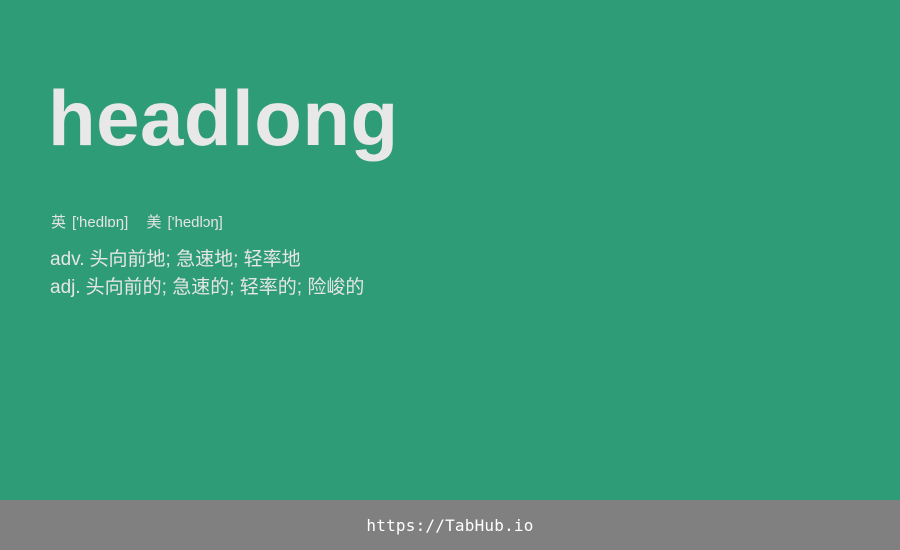 This screenshot has height=550, width=900. I want to click on definition-item: adj. 头向前的; 急速的; 轻率的; 险峻的, so click(207, 288).